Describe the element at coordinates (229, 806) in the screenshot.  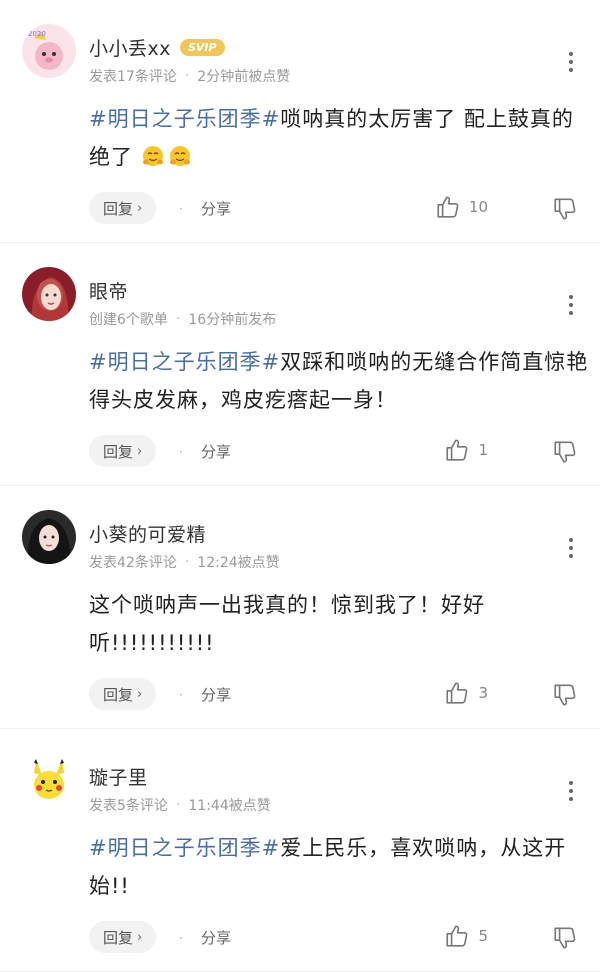
I see `comment-time: 11:44被点赞` at that location.